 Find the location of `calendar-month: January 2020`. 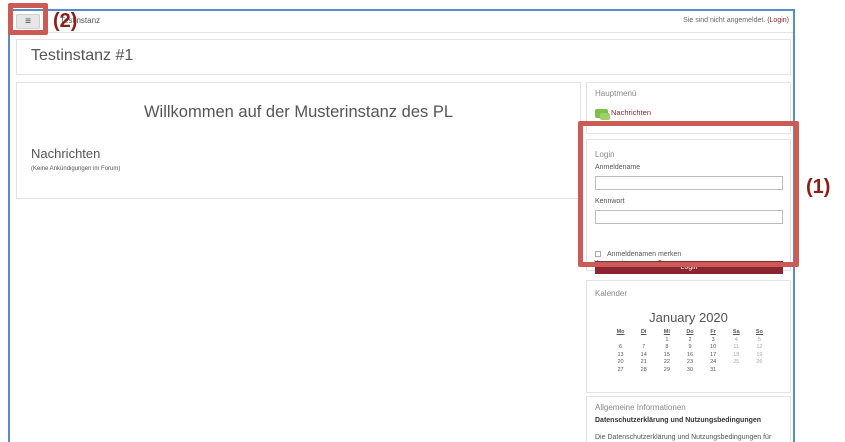

calendar-month: January 2020 is located at coordinates (688, 317).